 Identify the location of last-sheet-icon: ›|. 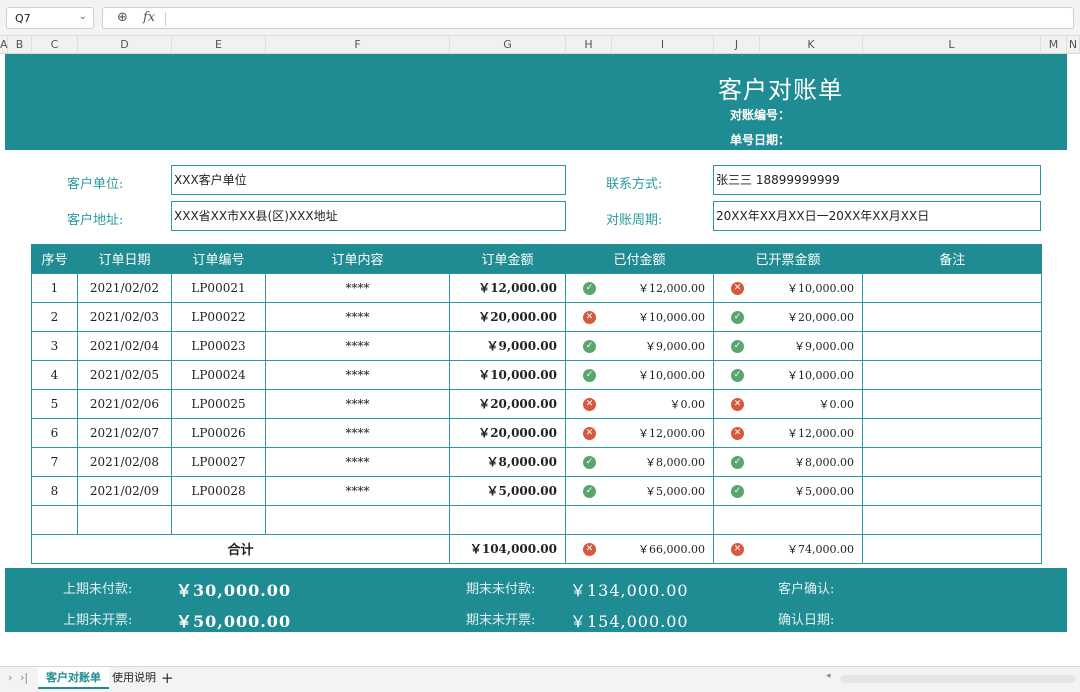
(24, 677).